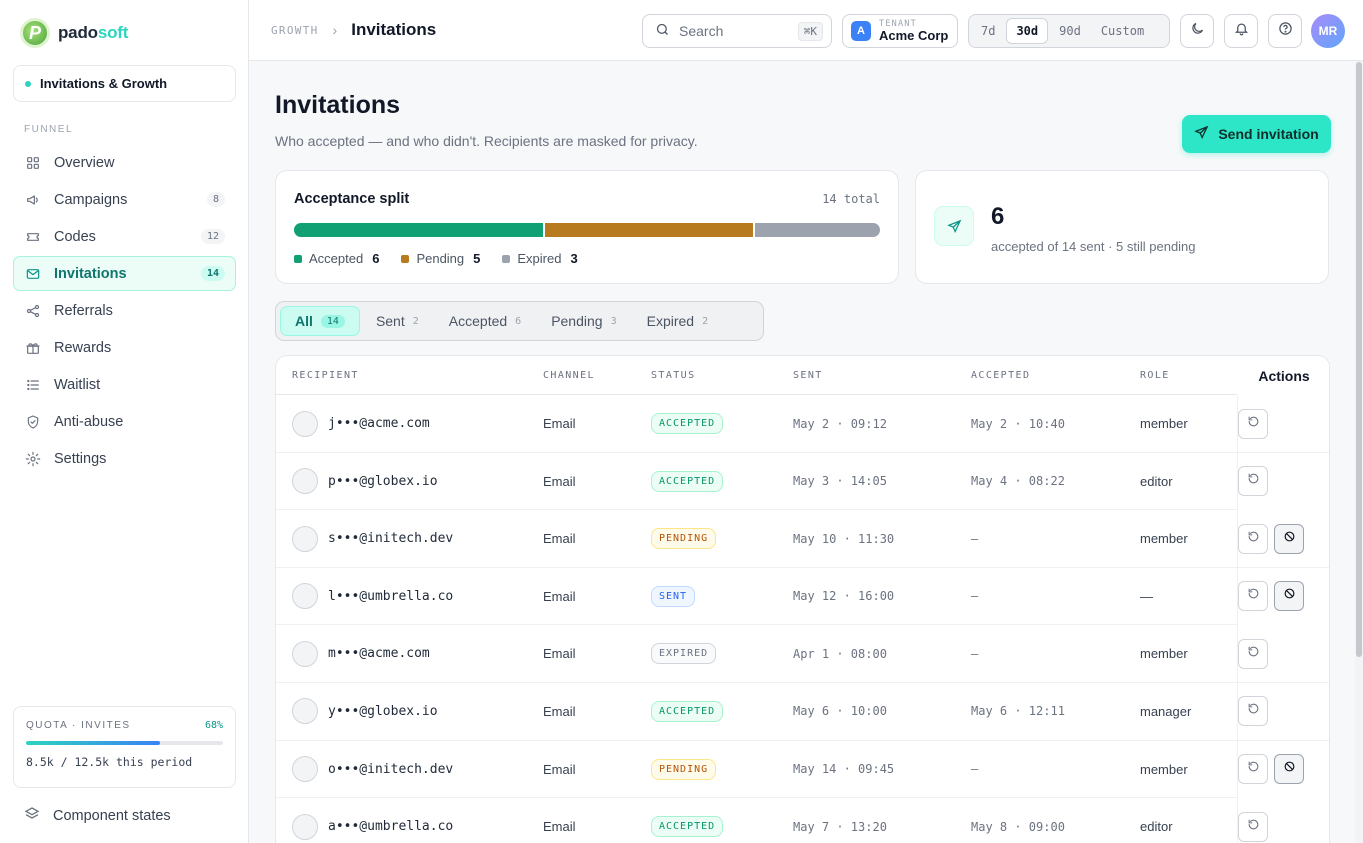 This screenshot has width=1363, height=843. I want to click on column-header-recipient: RECIPIENT, so click(325, 375).